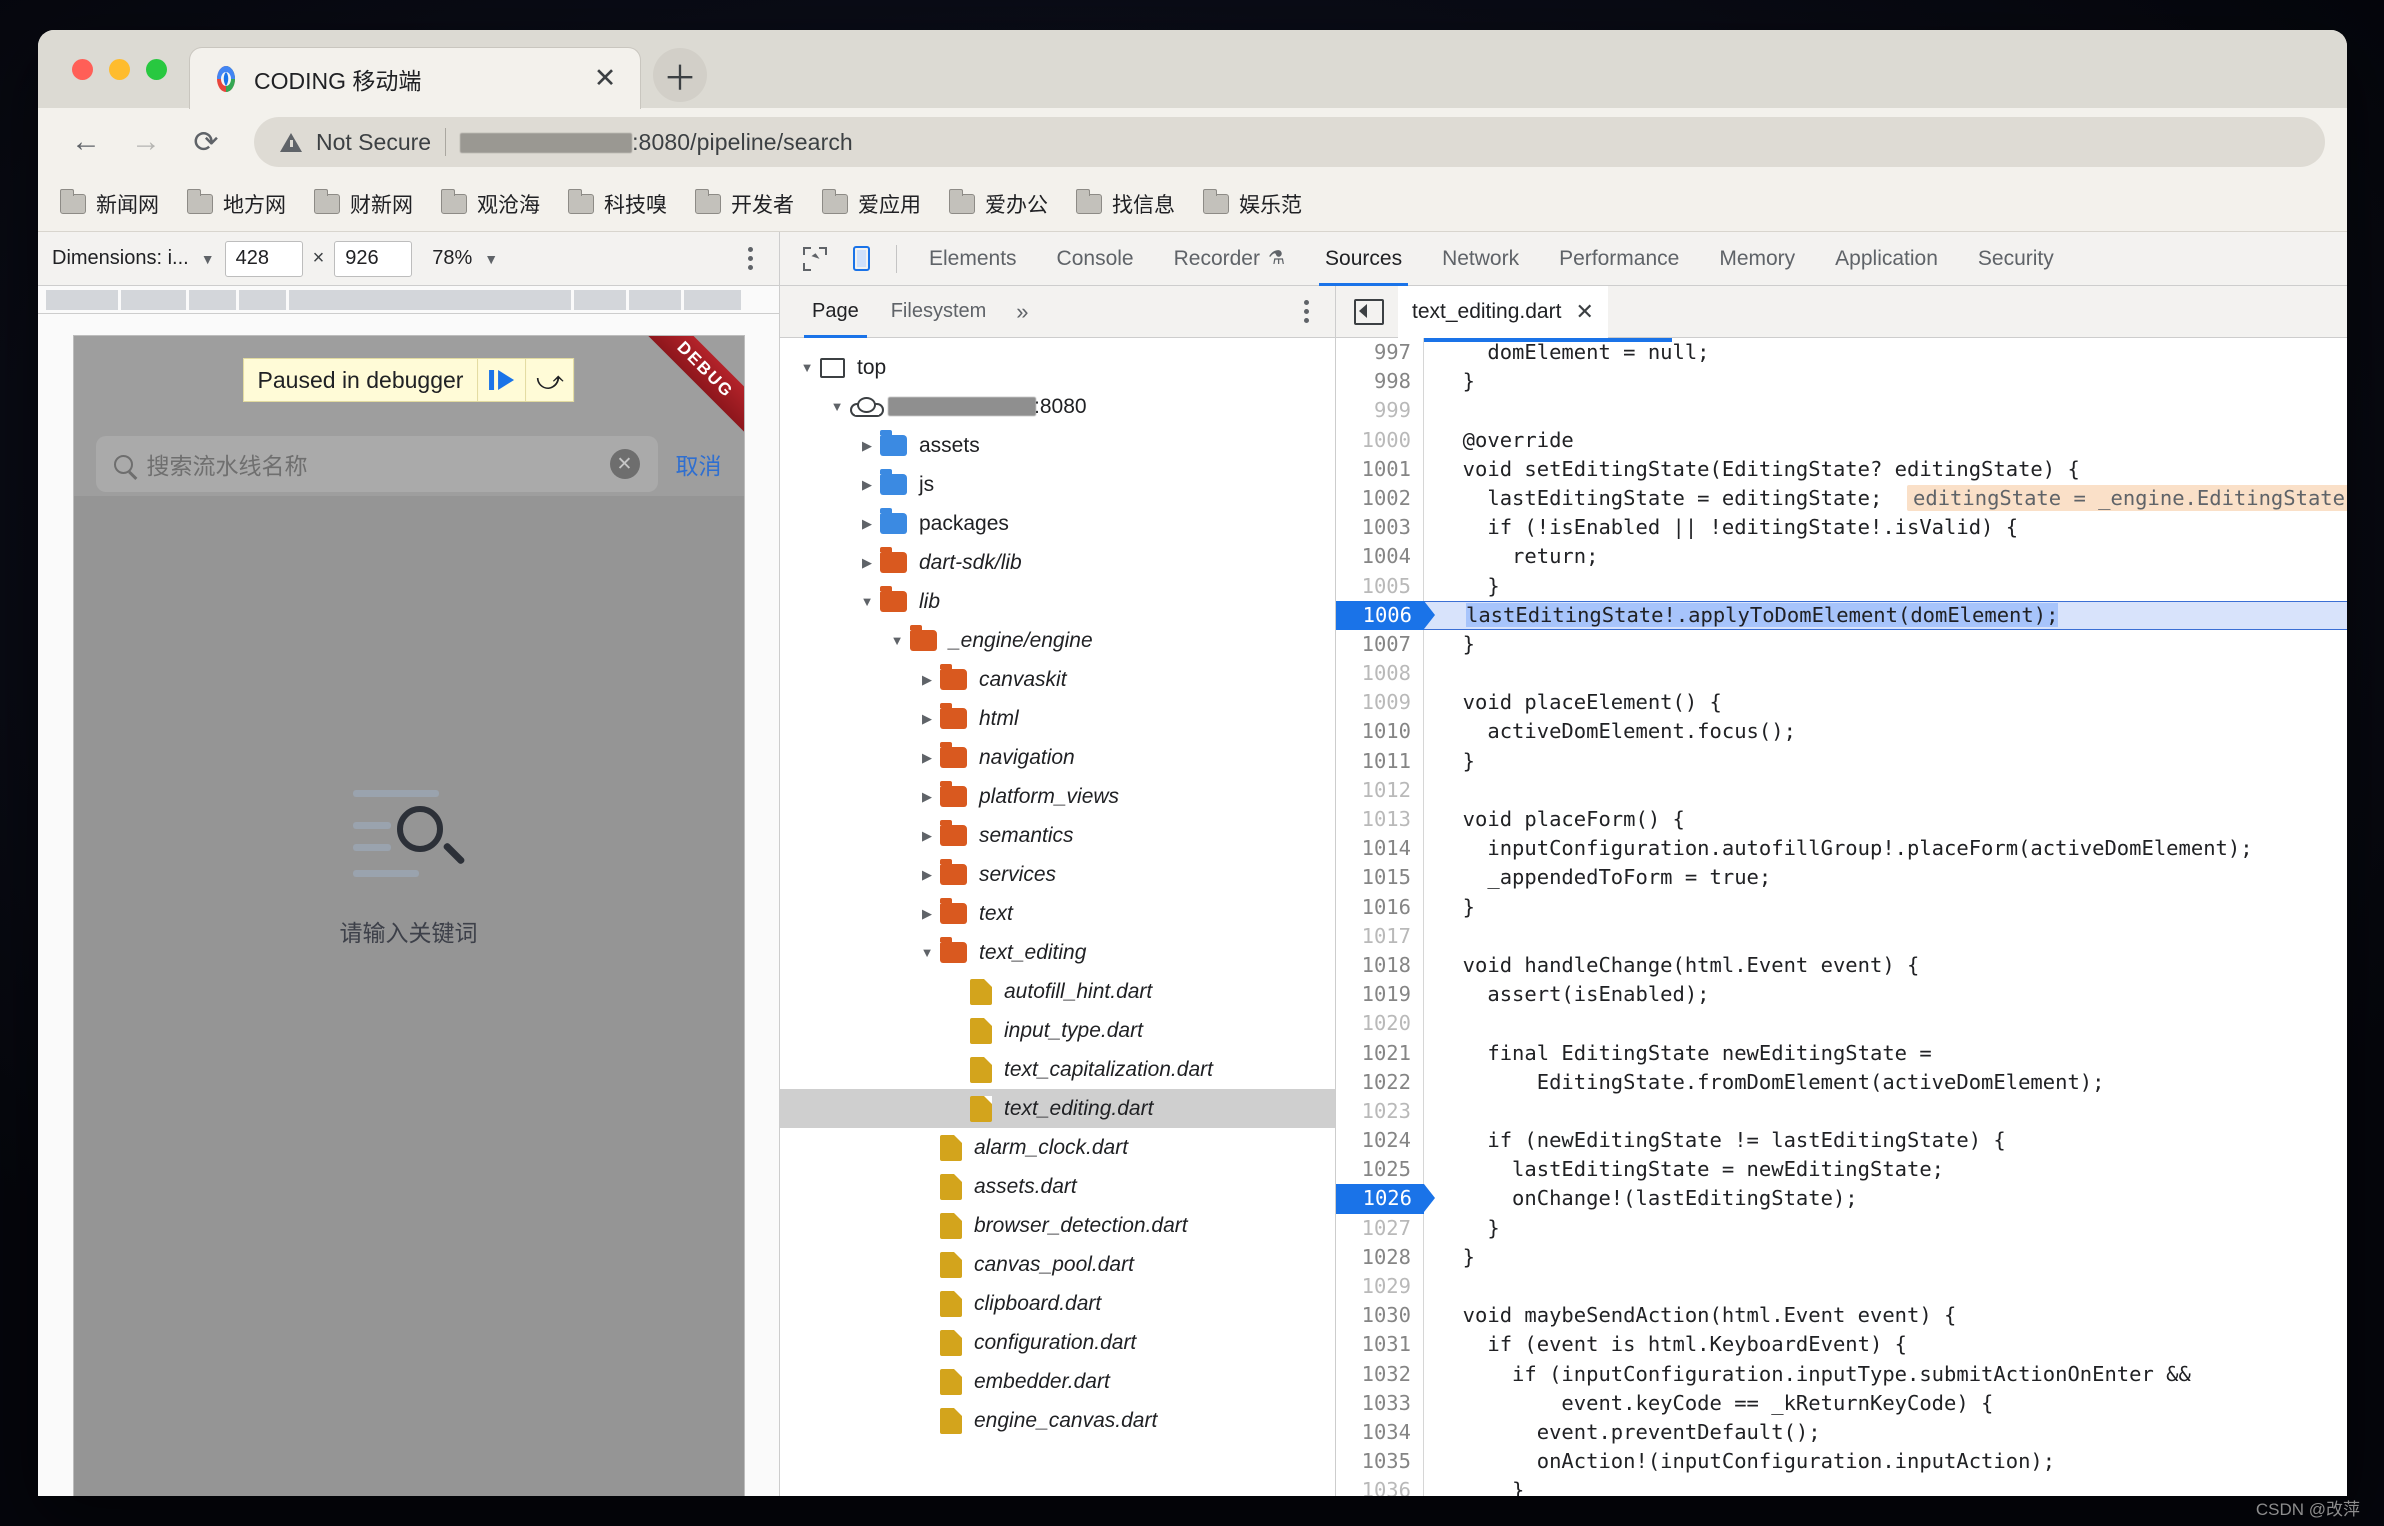  I want to click on tab-recorder: Recorder ⚗, so click(1229, 259).